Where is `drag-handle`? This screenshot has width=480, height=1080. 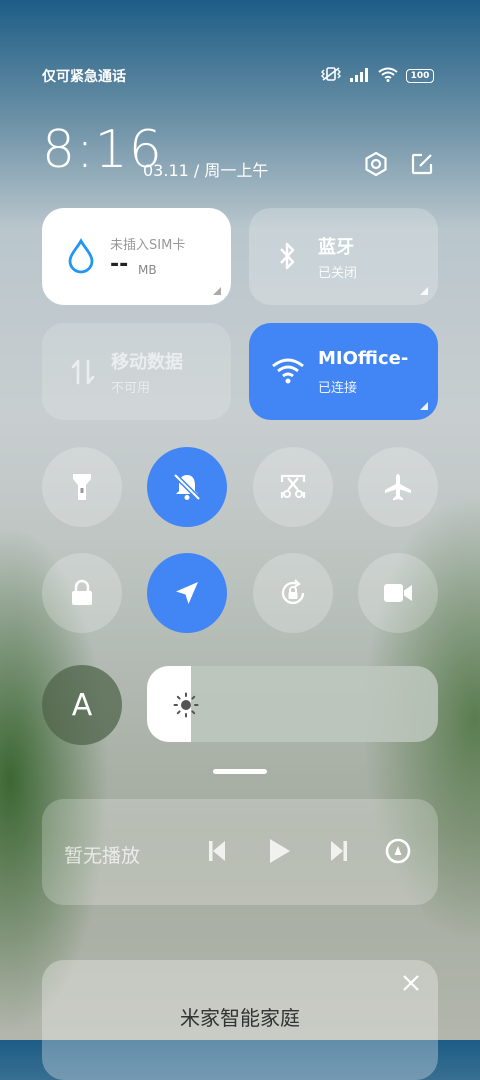
drag-handle is located at coordinates (240, 771).